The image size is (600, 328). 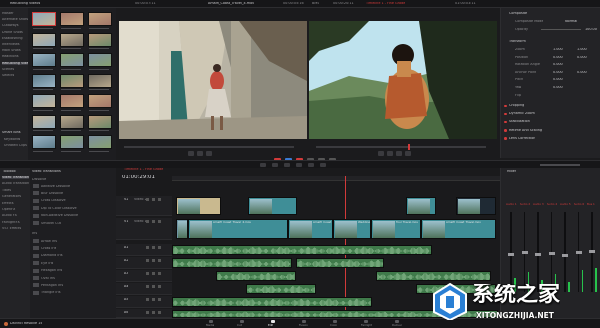 What do you see at coordinates (518, 13) in the screenshot?
I see `composite-header: Composite` at bounding box center [518, 13].